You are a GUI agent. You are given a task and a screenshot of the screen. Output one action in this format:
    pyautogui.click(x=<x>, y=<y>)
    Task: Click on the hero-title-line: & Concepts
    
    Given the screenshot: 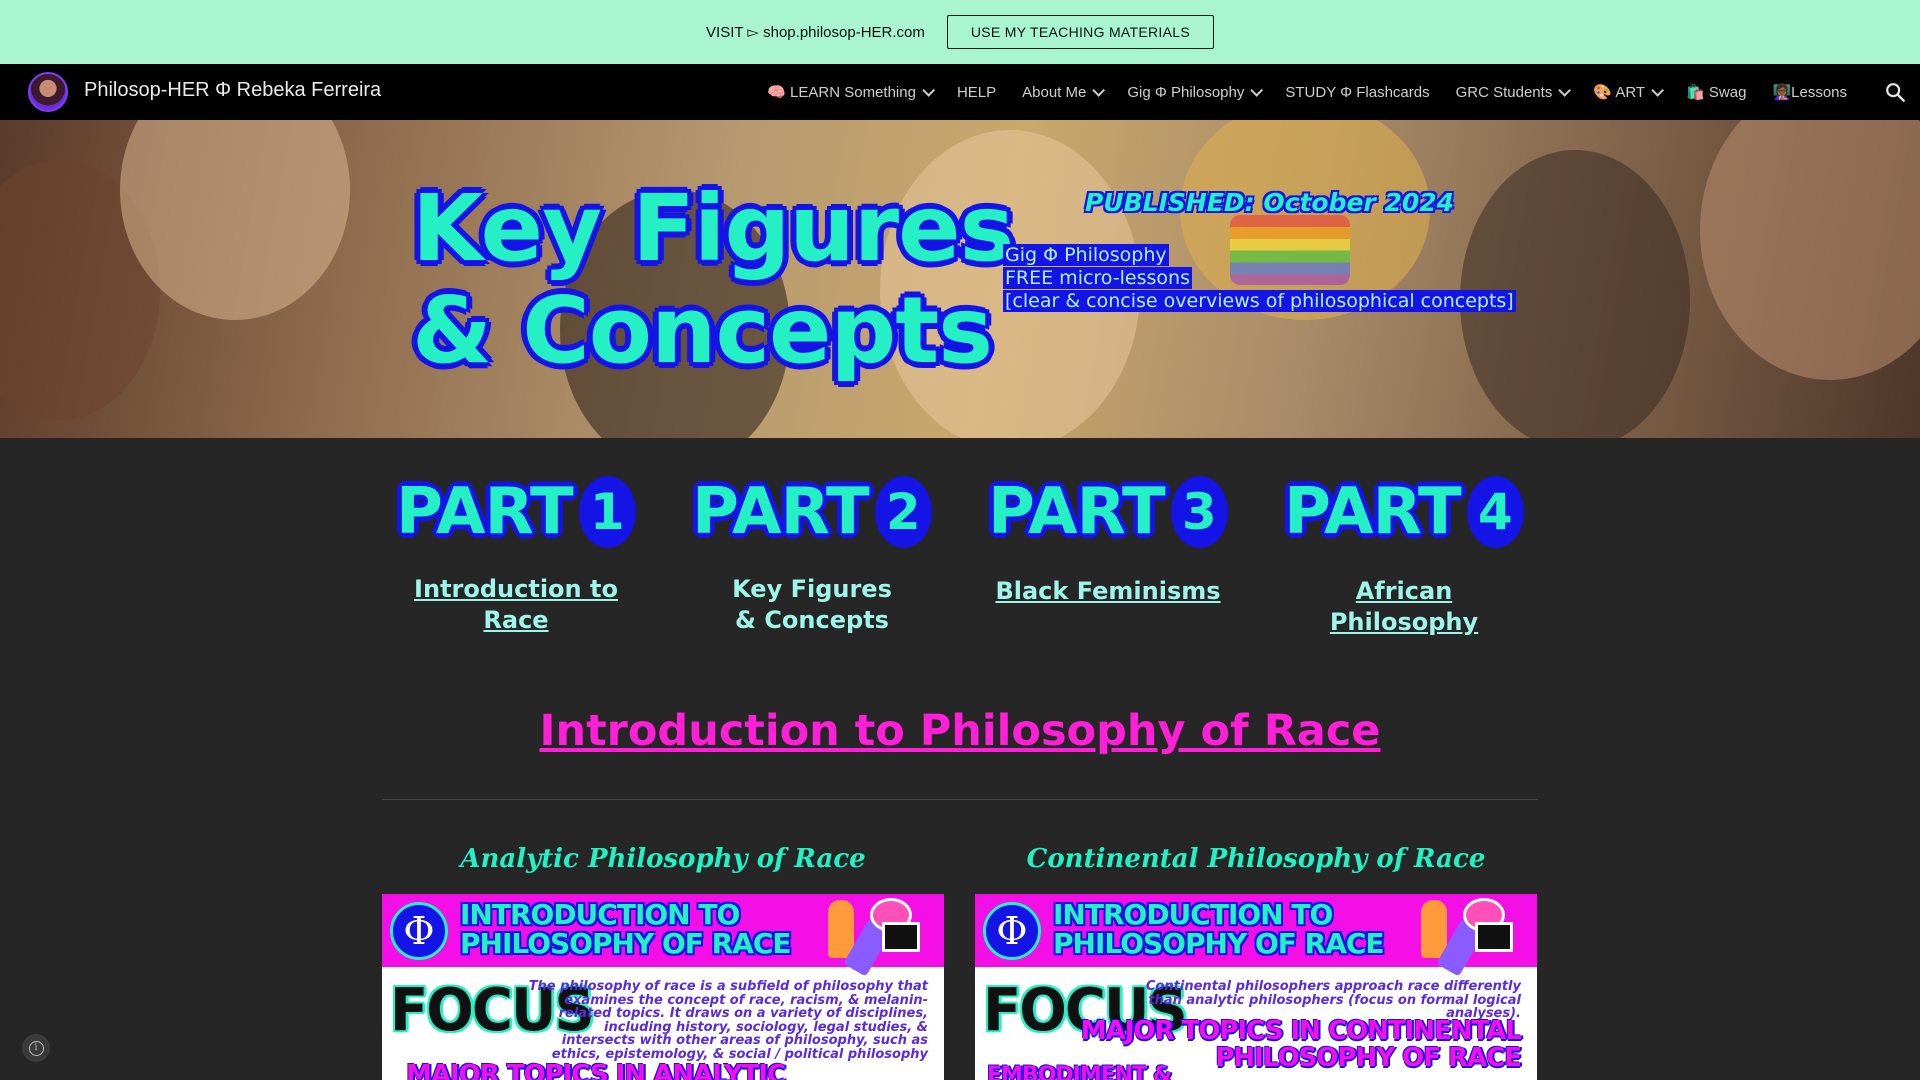 What is the action you would take?
    pyautogui.click(x=702, y=330)
    